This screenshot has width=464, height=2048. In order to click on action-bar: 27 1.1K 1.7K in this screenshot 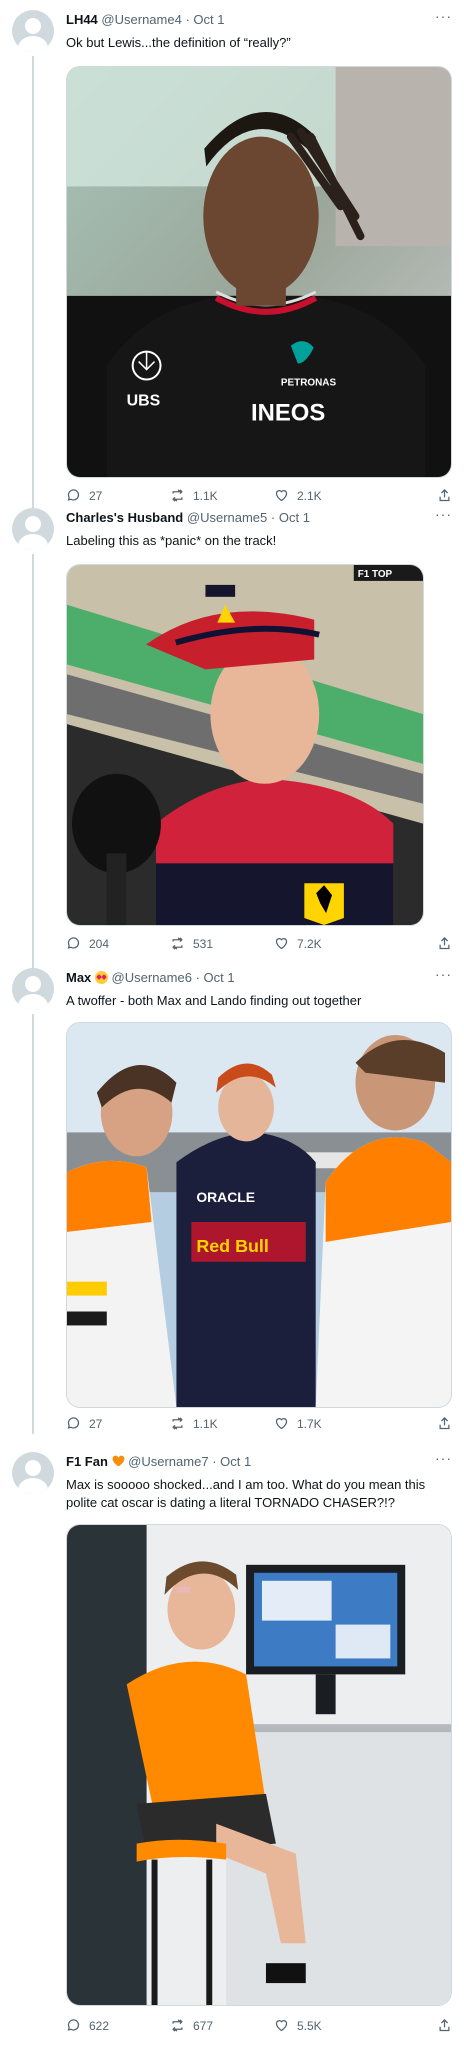, I will do `click(259, 1426)`.